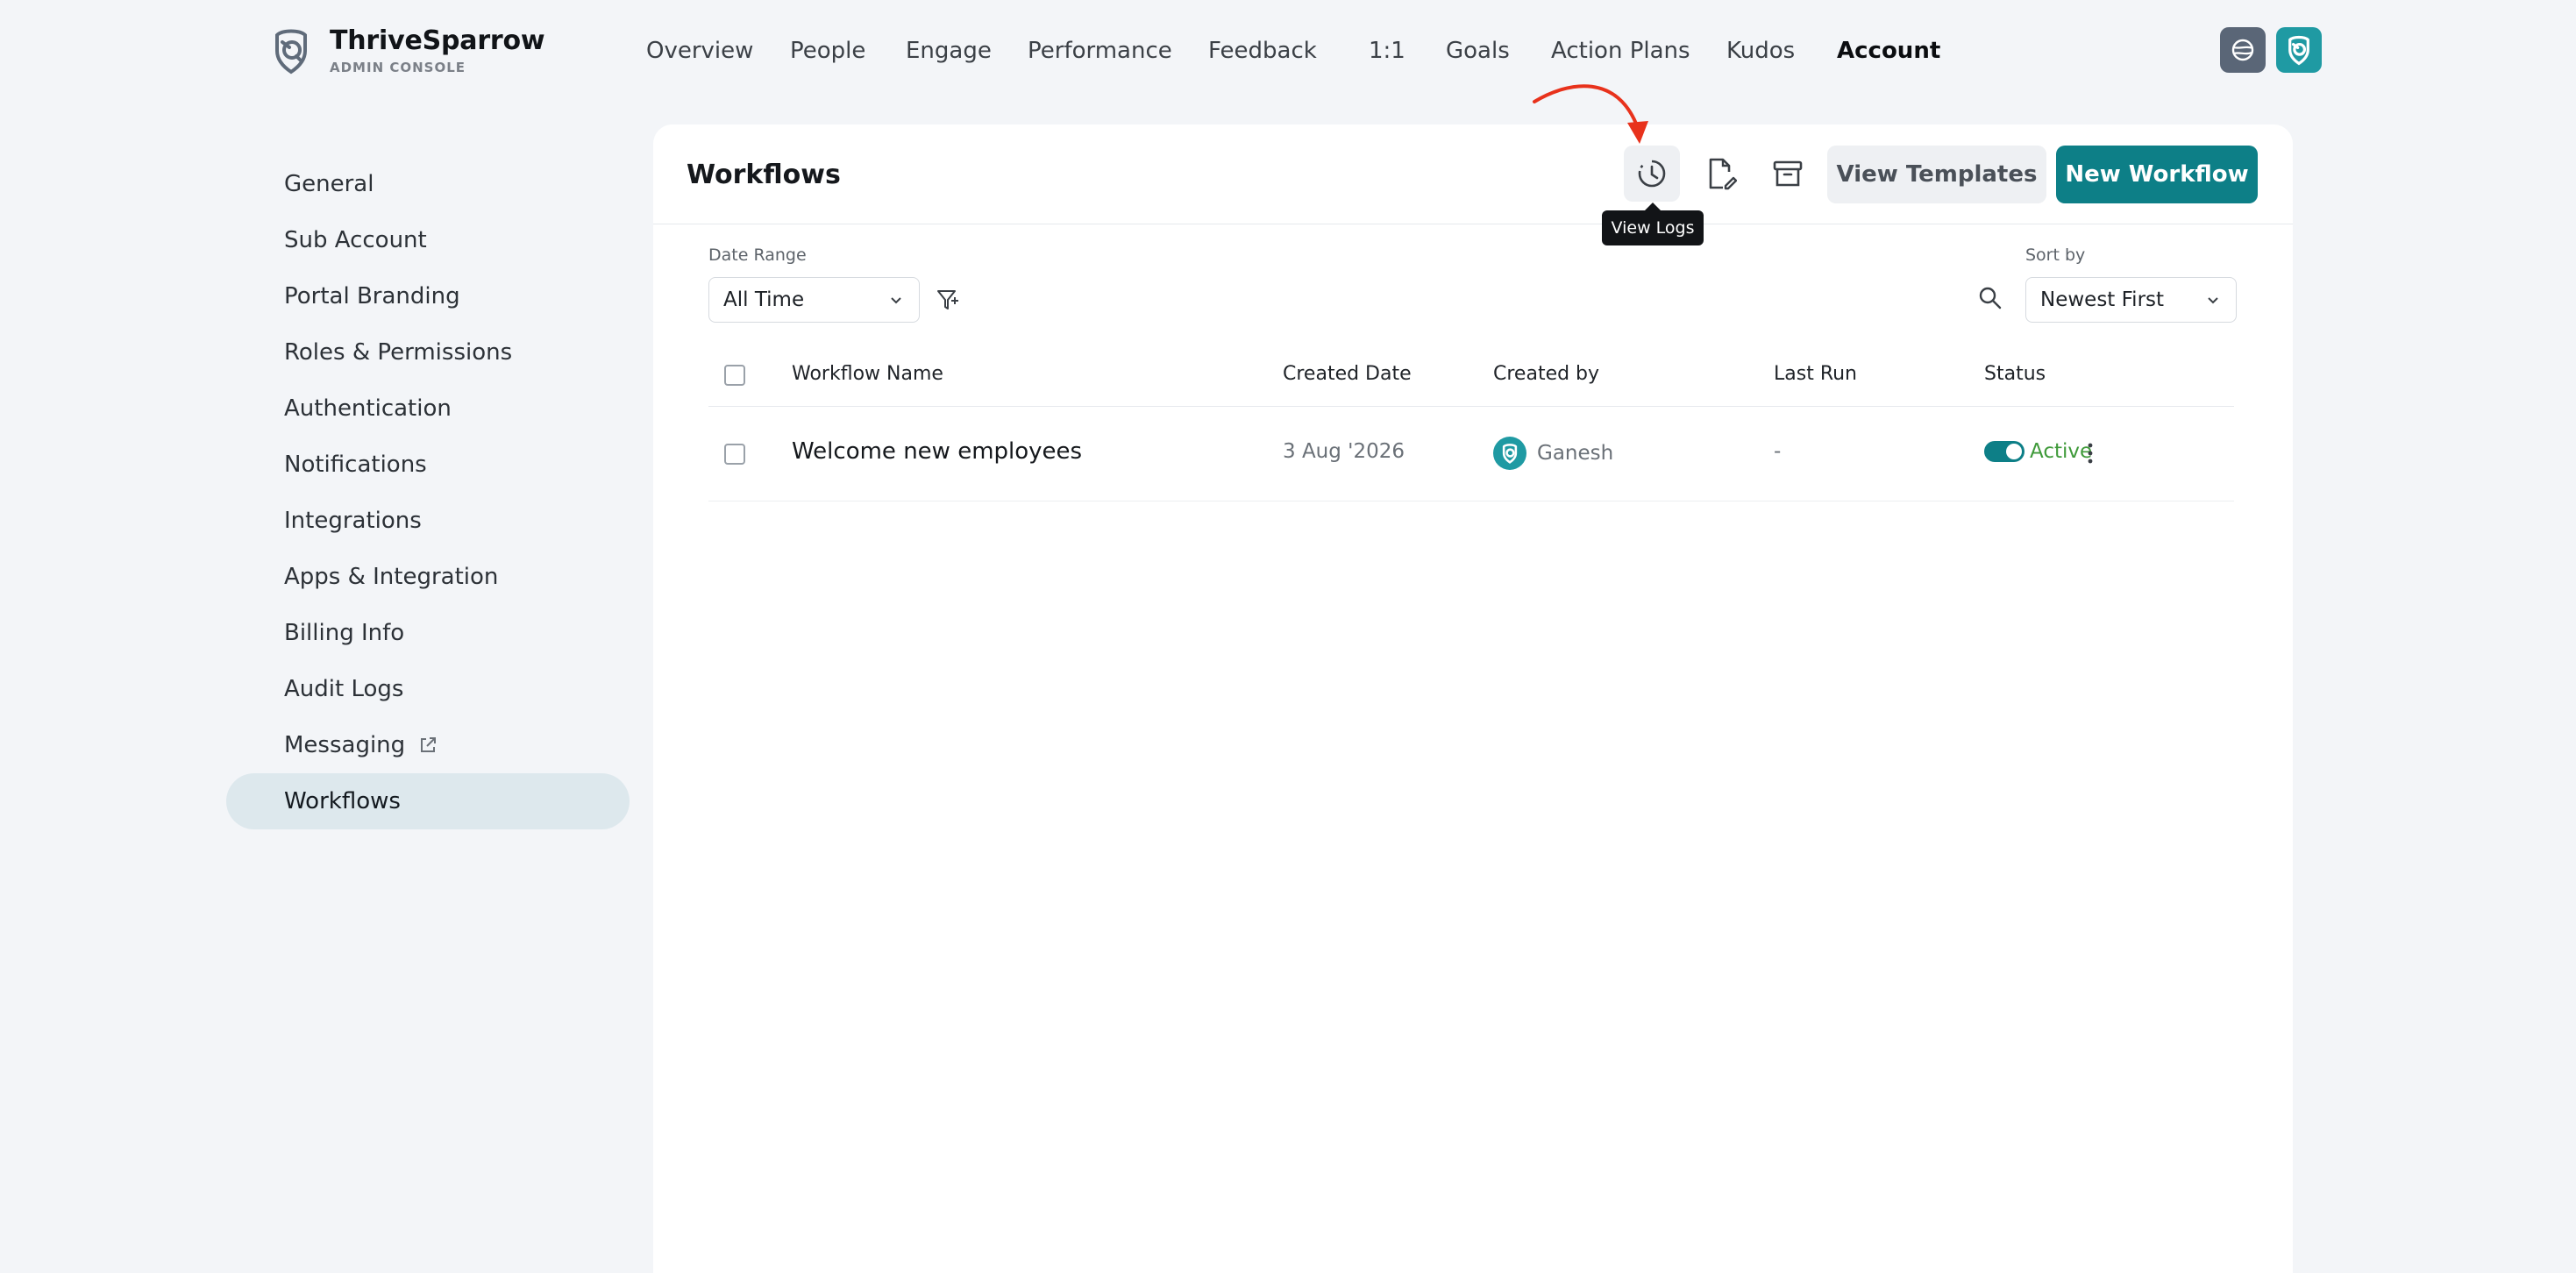 The width and height of the screenshot is (2576, 1273). What do you see at coordinates (764, 175) in the screenshot?
I see `page-title: Workflows` at bounding box center [764, 175].